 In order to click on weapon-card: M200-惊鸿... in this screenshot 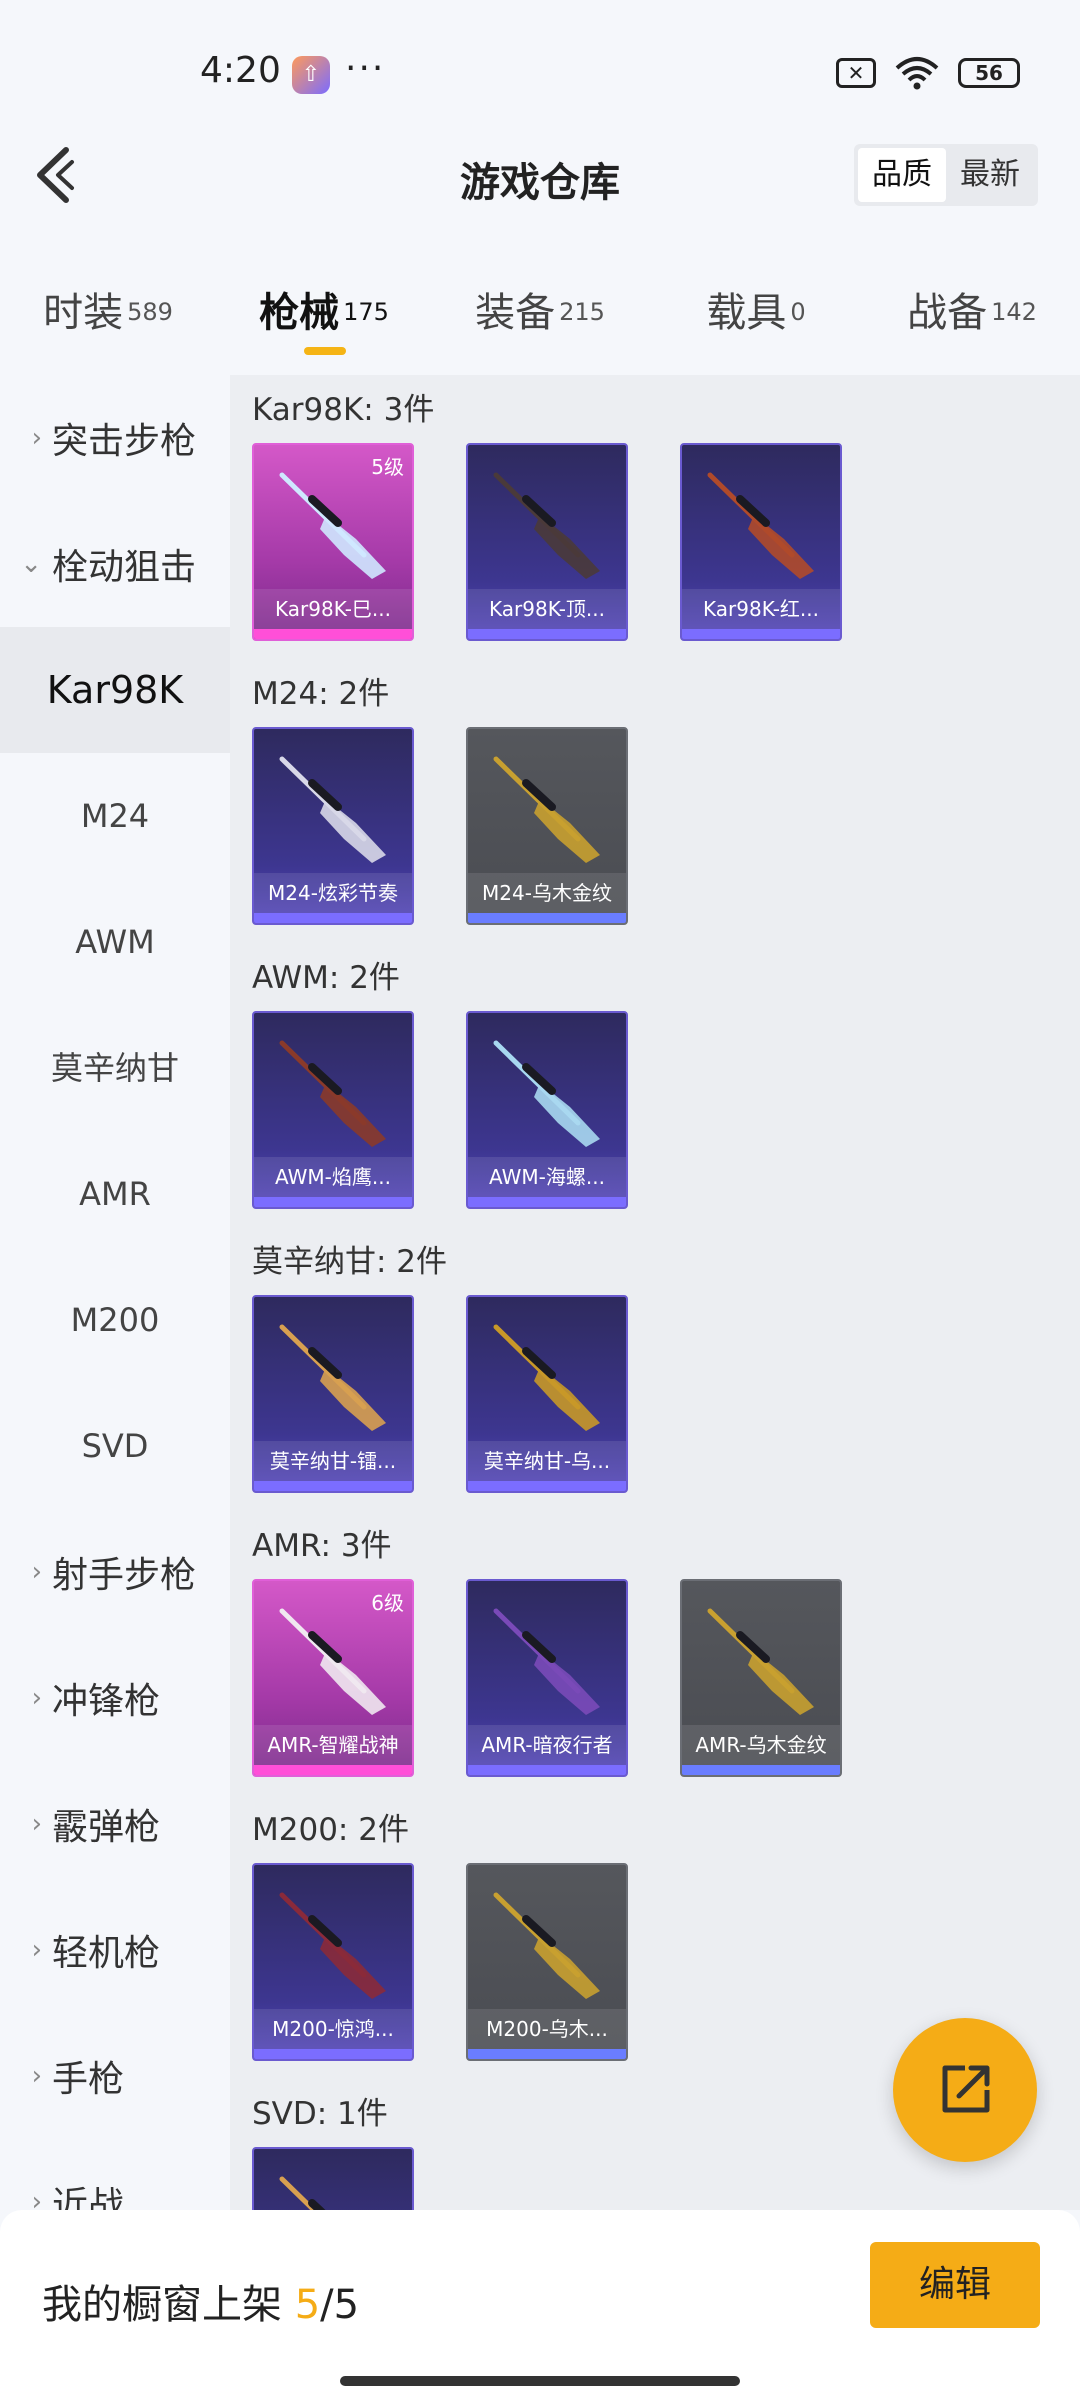, I will do `click(333, 1962)`.